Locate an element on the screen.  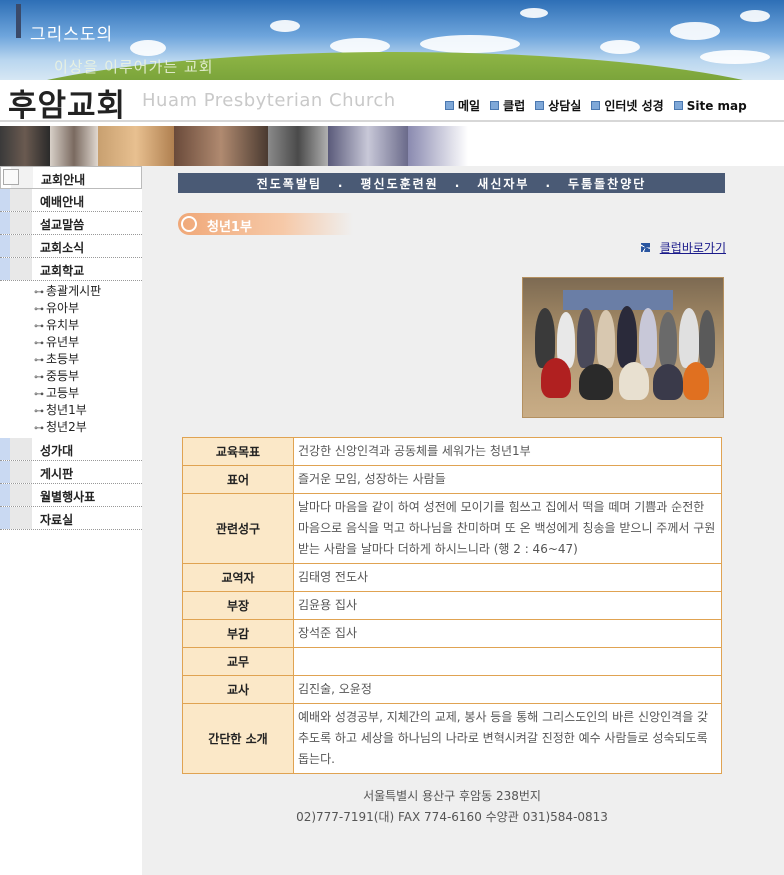
logo-english: Huam Presbyterian Church is located at coordinates (269, 100).